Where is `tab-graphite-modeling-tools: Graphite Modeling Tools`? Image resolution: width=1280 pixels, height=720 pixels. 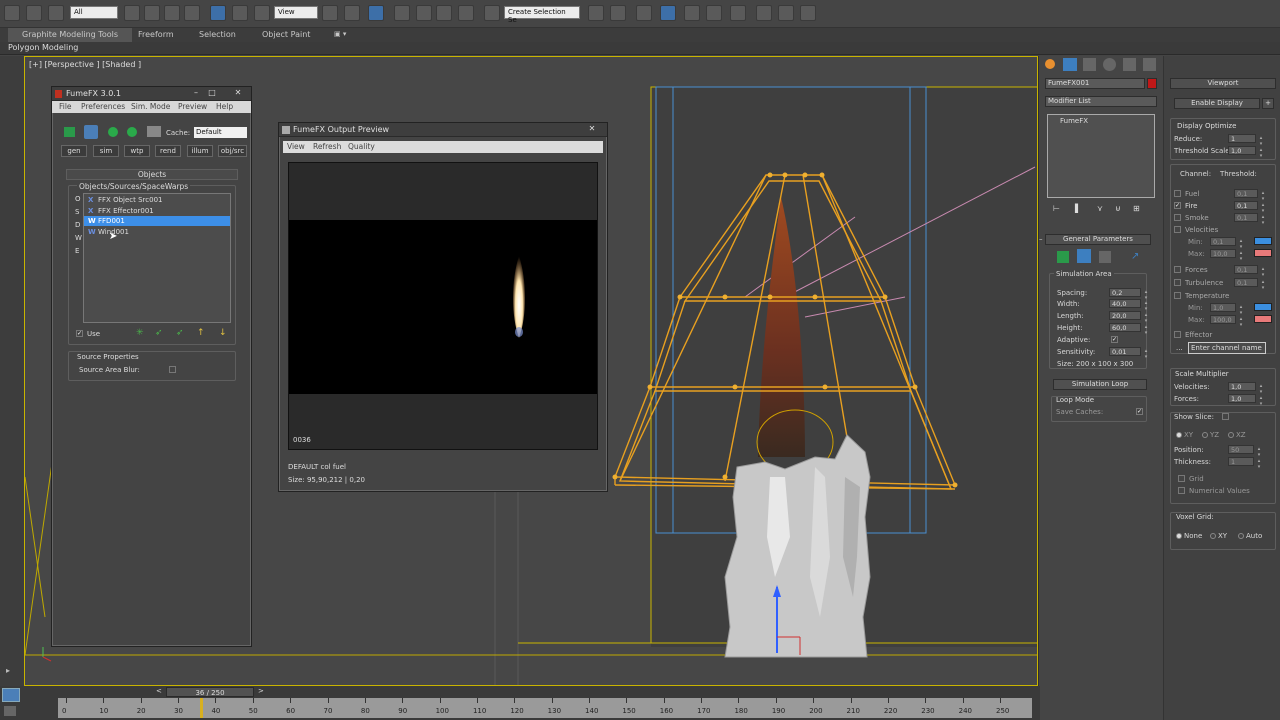
tab-graphite-modeling-tools: Graphite Modeling Tools is located at coordinates (70, 35).